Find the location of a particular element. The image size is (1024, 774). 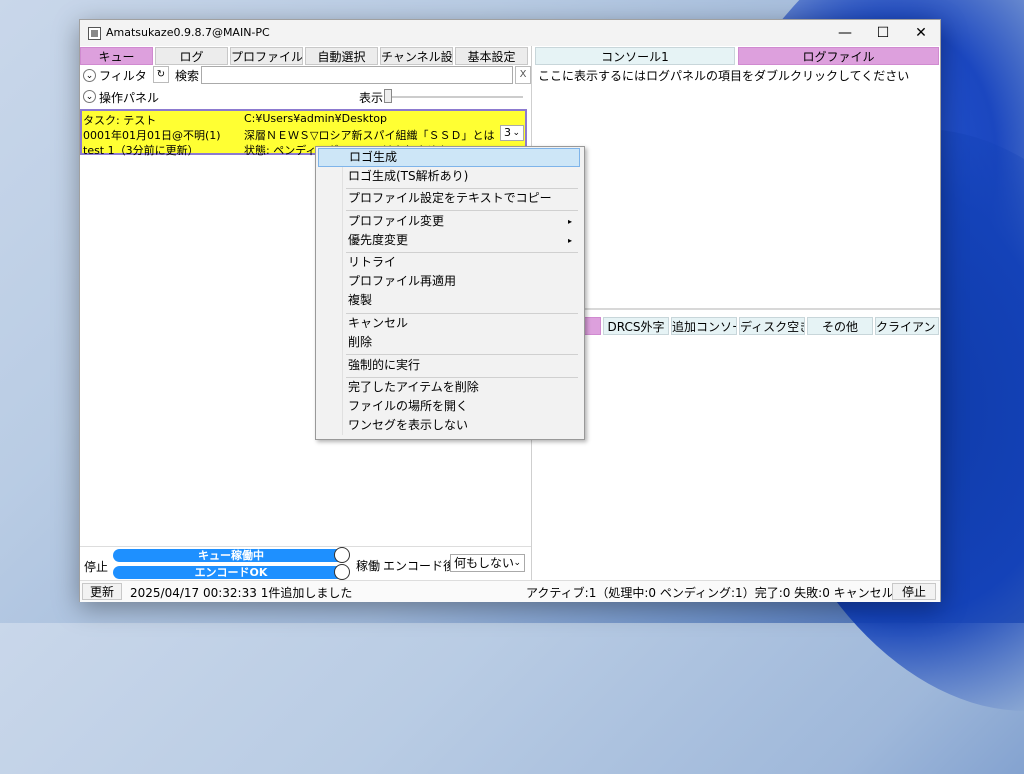

tab-basic-settings: 基本設定 is located at coordinates (491, 56).